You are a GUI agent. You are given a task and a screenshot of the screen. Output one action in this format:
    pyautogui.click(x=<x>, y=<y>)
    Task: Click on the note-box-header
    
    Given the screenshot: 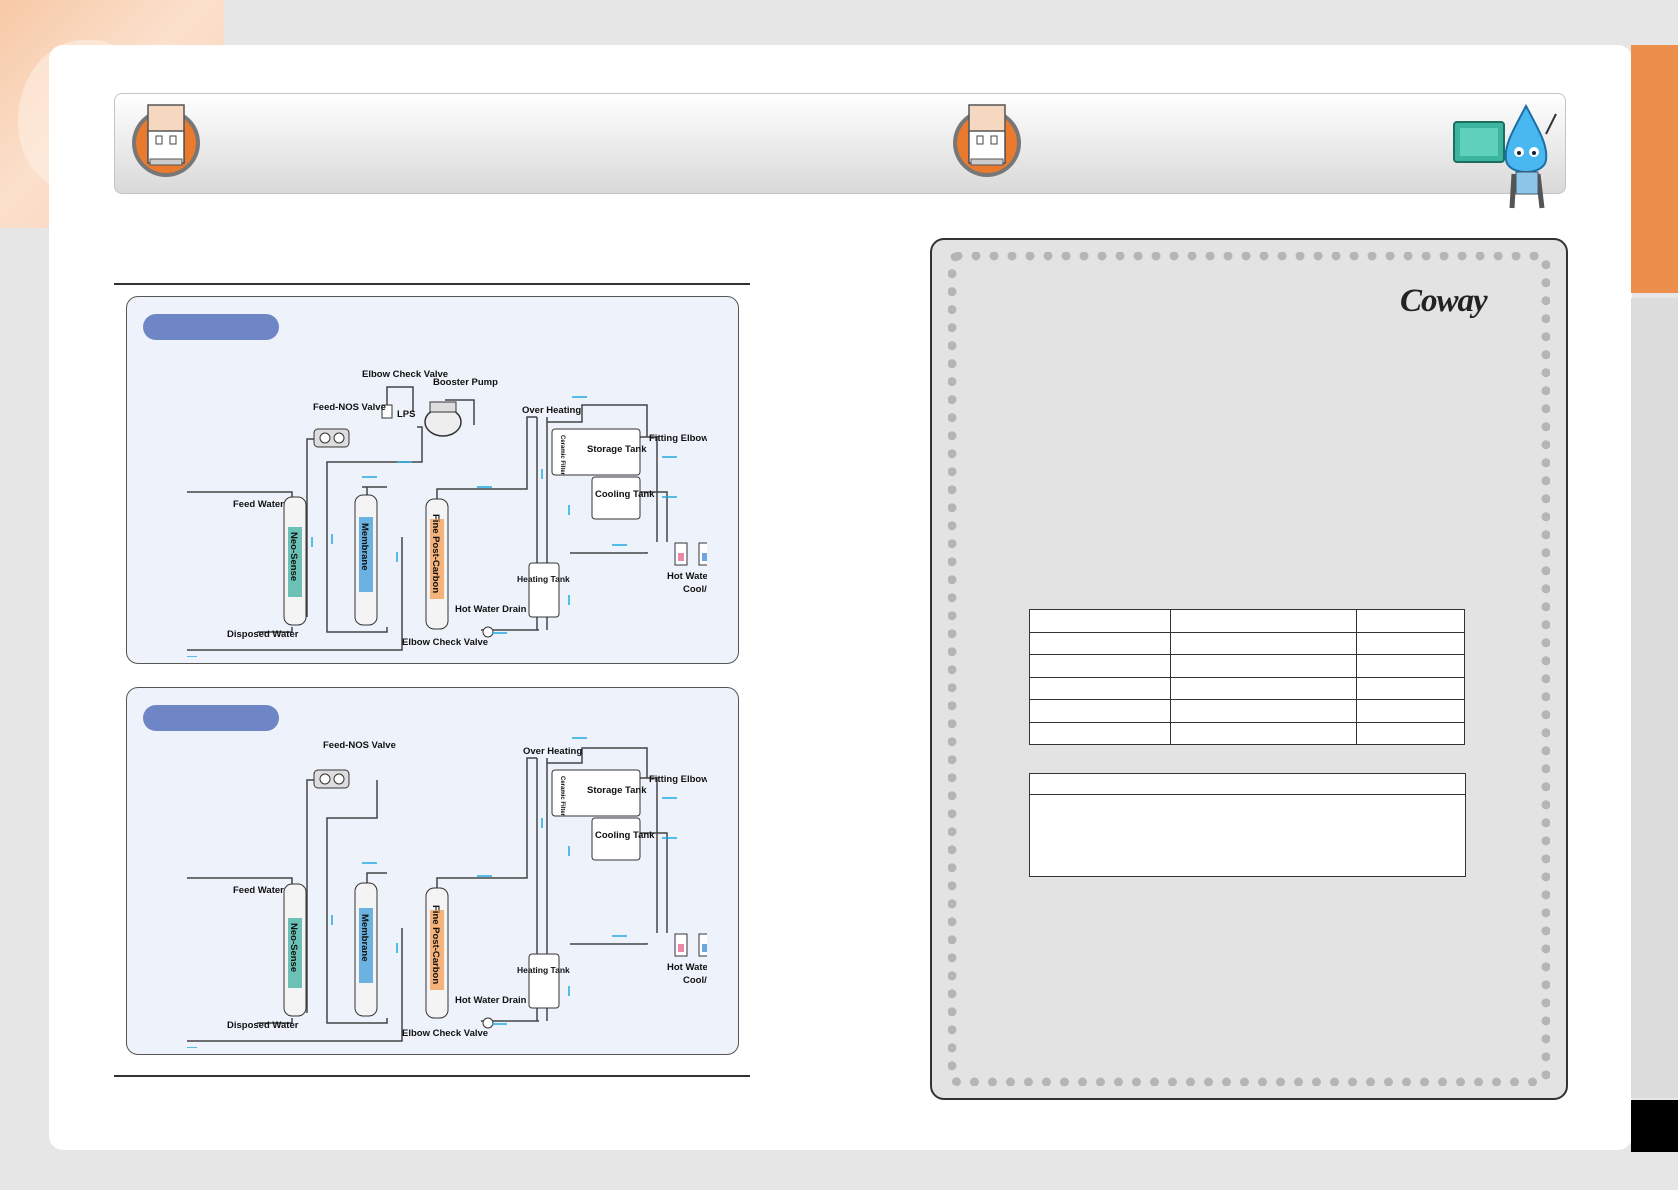 What is the action you would take?
    pyautogui.click(x=1247, y=784)
    